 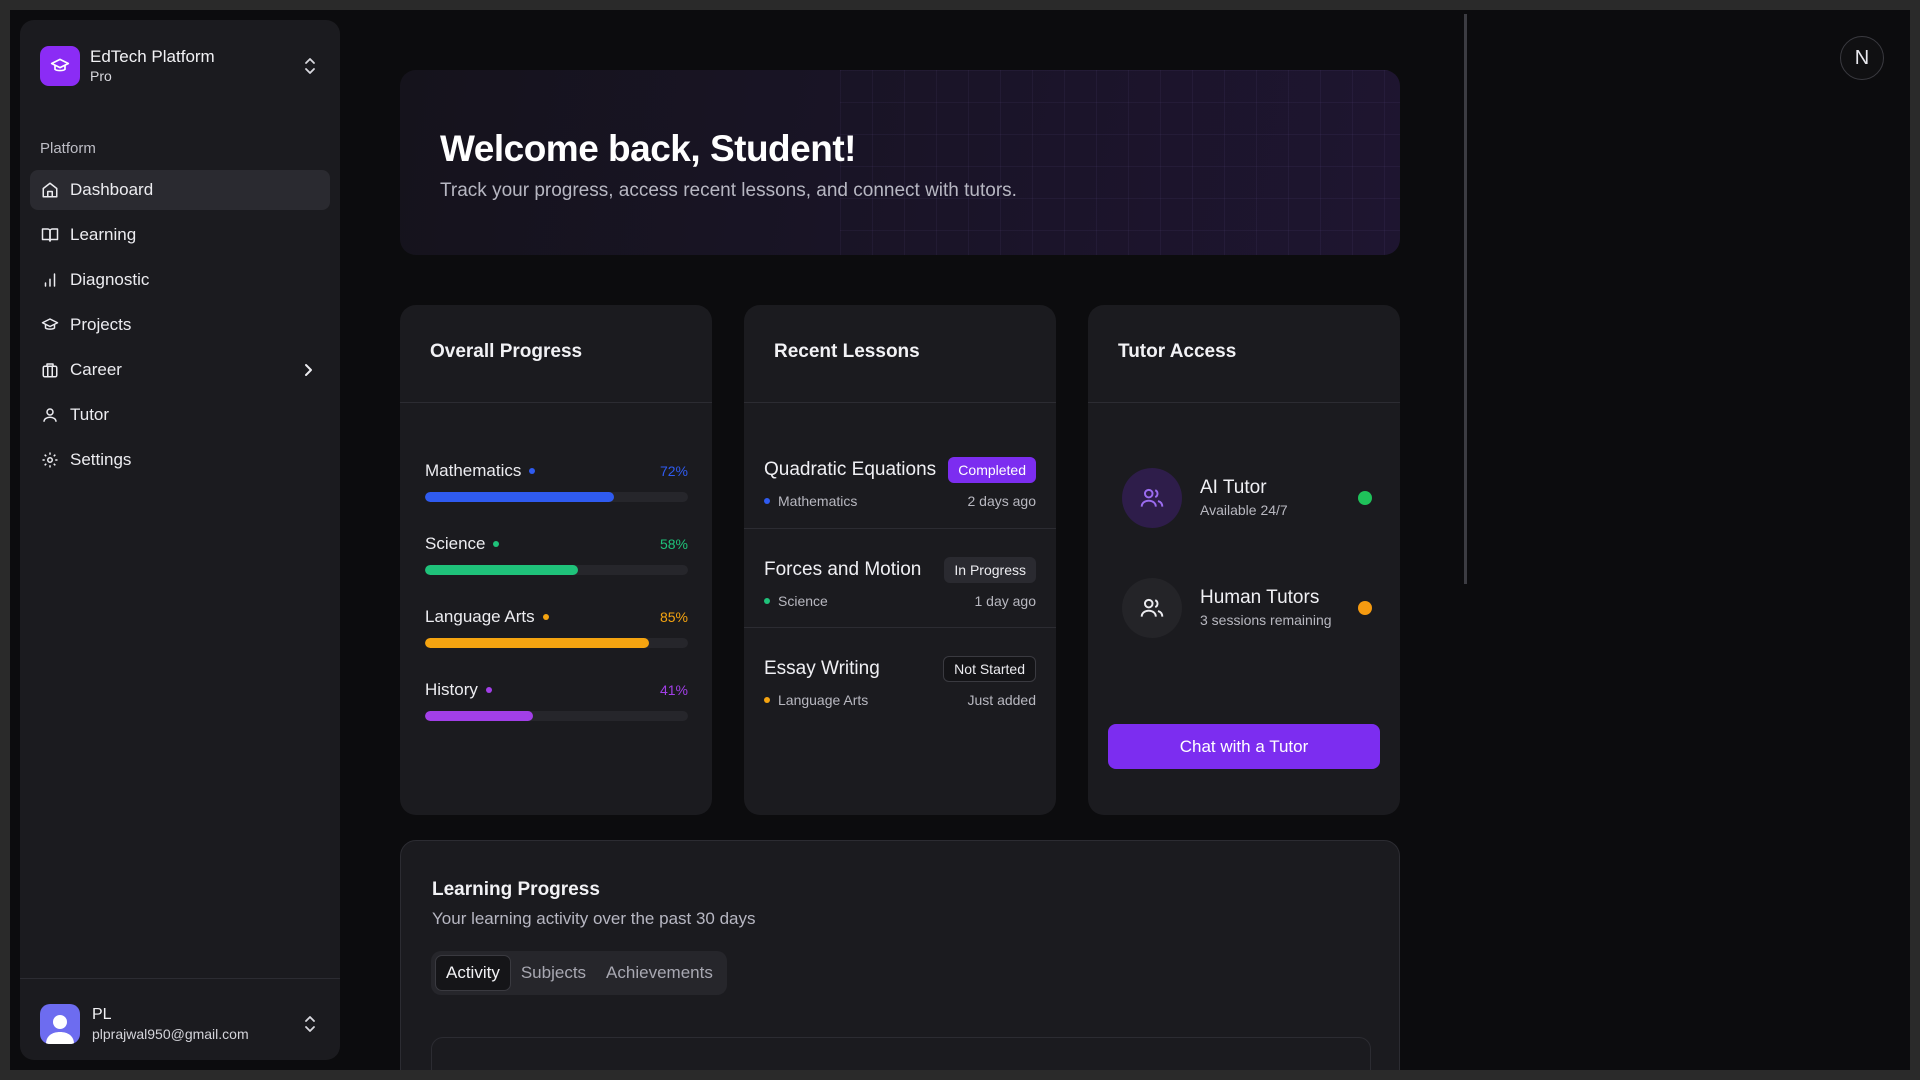 I want to click on sidebar-item-projects: Projects, so click(x=180, y=325).